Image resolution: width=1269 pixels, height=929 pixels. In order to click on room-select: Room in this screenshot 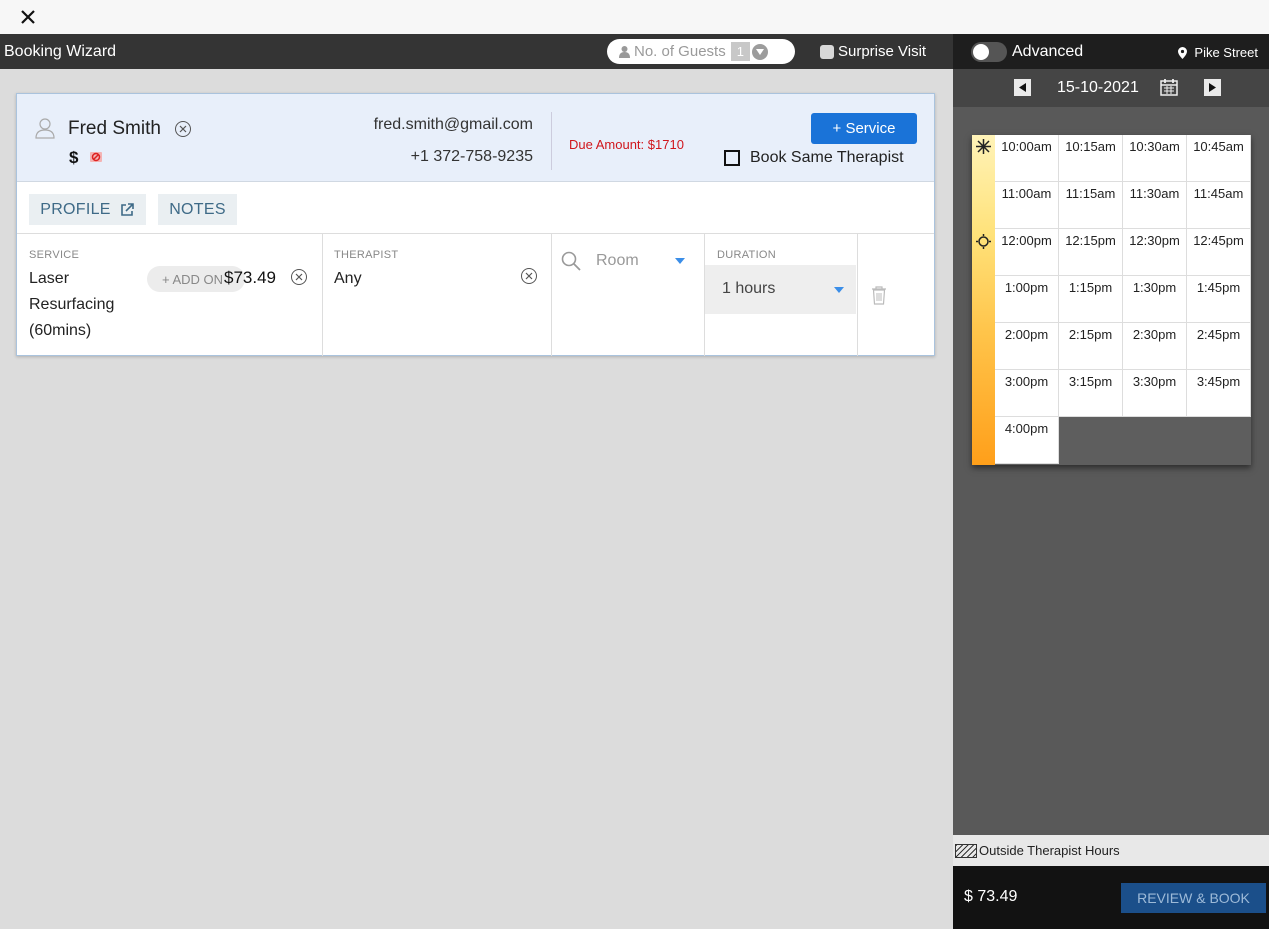, I will do `click(617, 261)`.